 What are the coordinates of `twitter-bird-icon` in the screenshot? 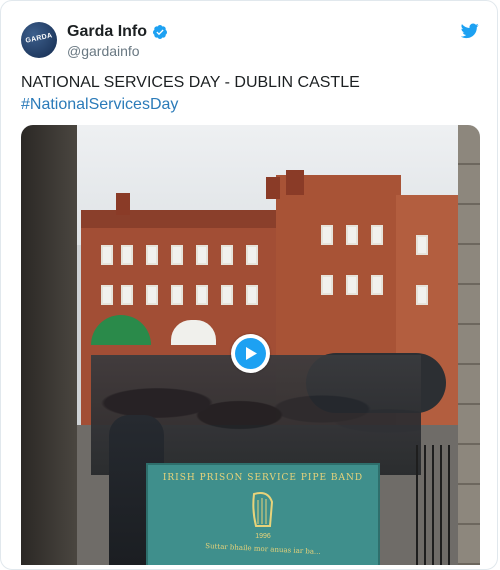 It's located at (469, 31).